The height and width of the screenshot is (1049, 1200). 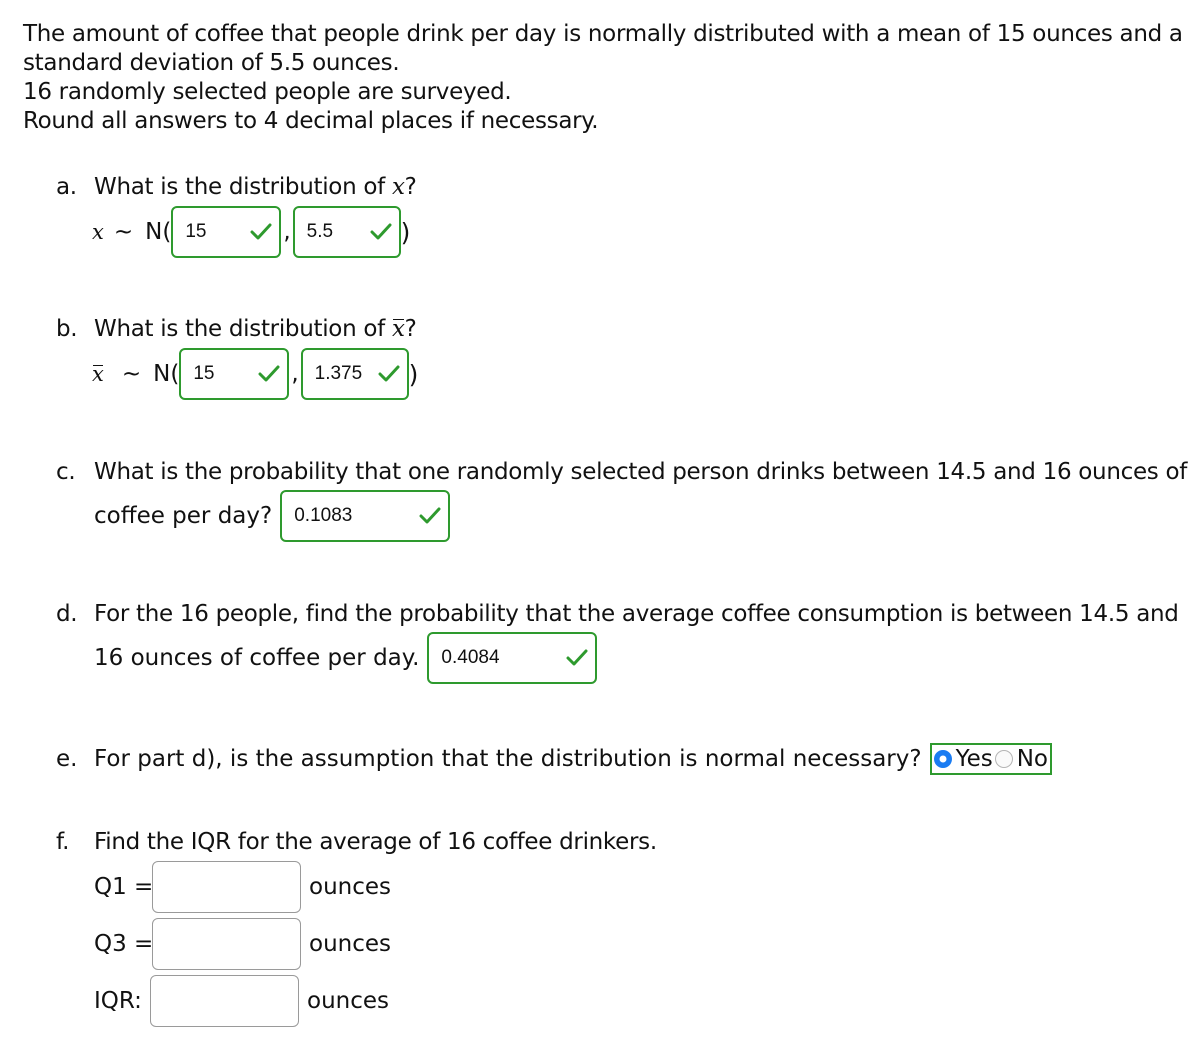 What do you see at coordinates (226, 887) in the screenshot?
I see `q1-input` at bounding box center [226, 887].